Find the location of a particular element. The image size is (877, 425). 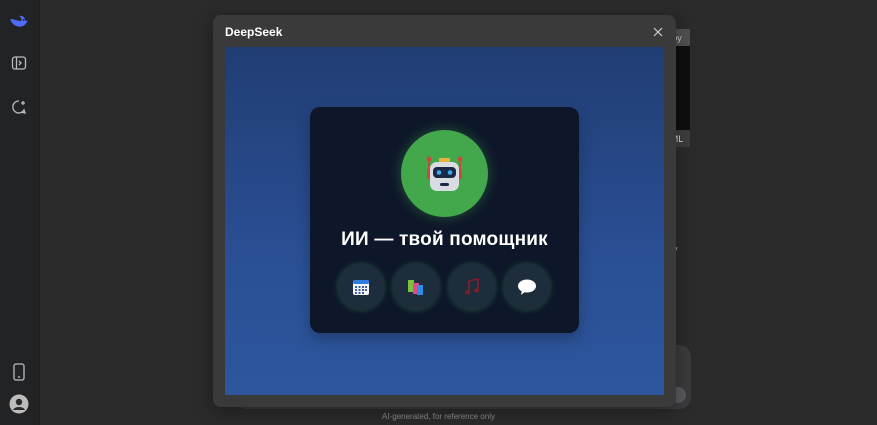

calendar-icon is located at coordinates (361, 287).